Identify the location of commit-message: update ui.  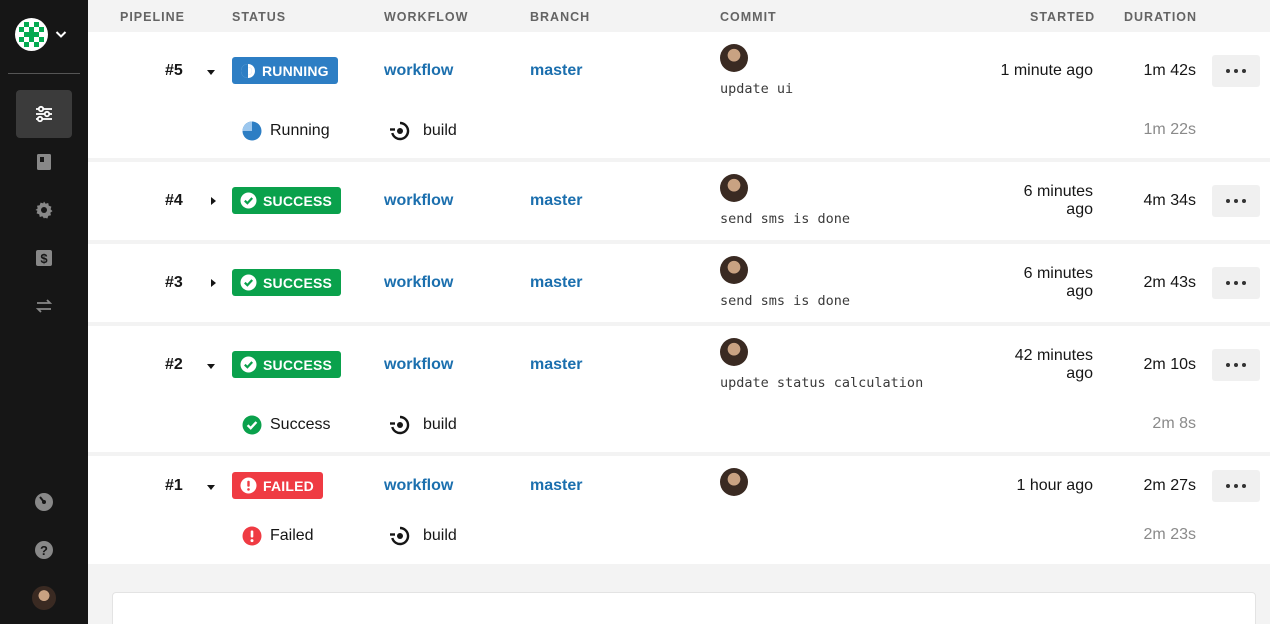
(756, 89).